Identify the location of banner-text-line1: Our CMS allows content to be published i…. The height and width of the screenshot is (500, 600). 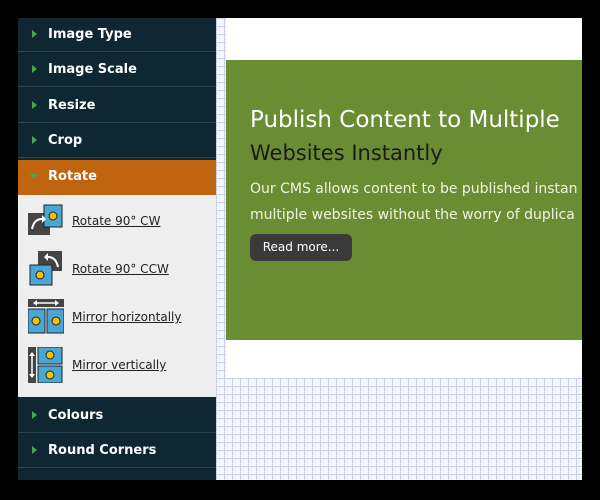
(414, 189).